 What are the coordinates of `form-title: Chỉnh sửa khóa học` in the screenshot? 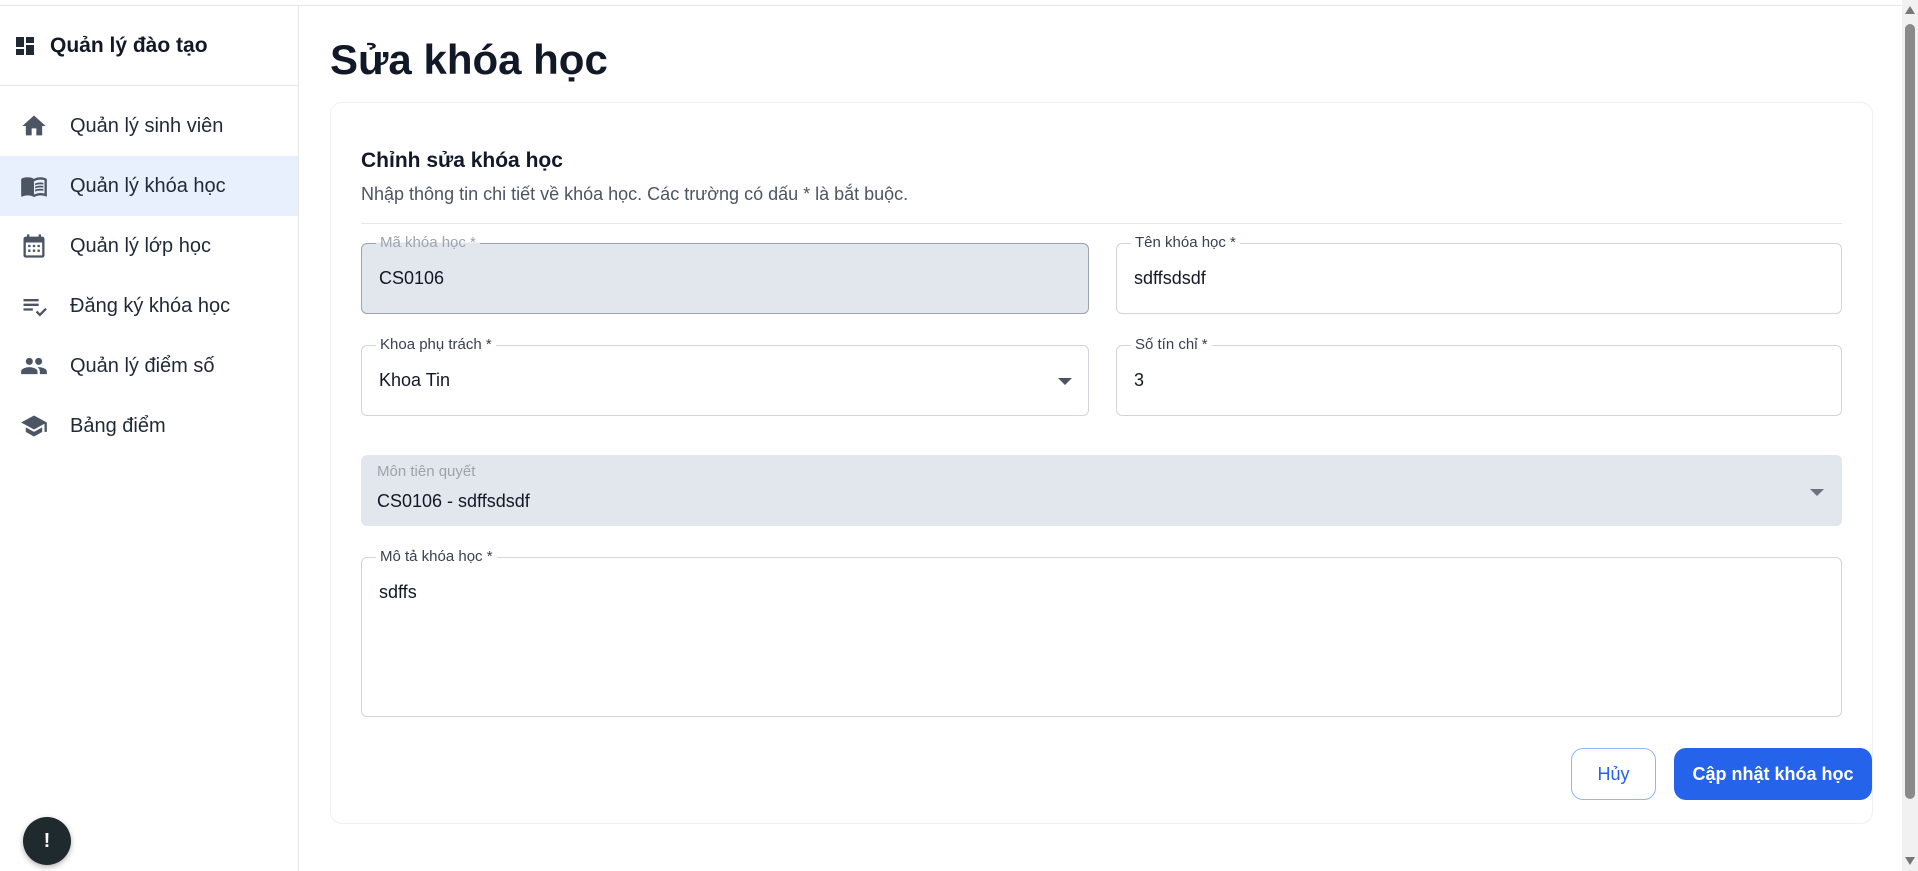 It's located at (462, 160).